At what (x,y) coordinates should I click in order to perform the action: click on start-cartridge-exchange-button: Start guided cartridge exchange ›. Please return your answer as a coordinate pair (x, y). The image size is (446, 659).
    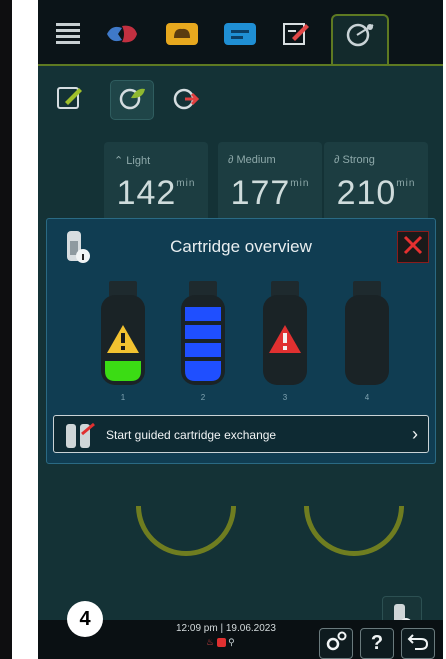
    Looking at the image, I should click on (241, 434).